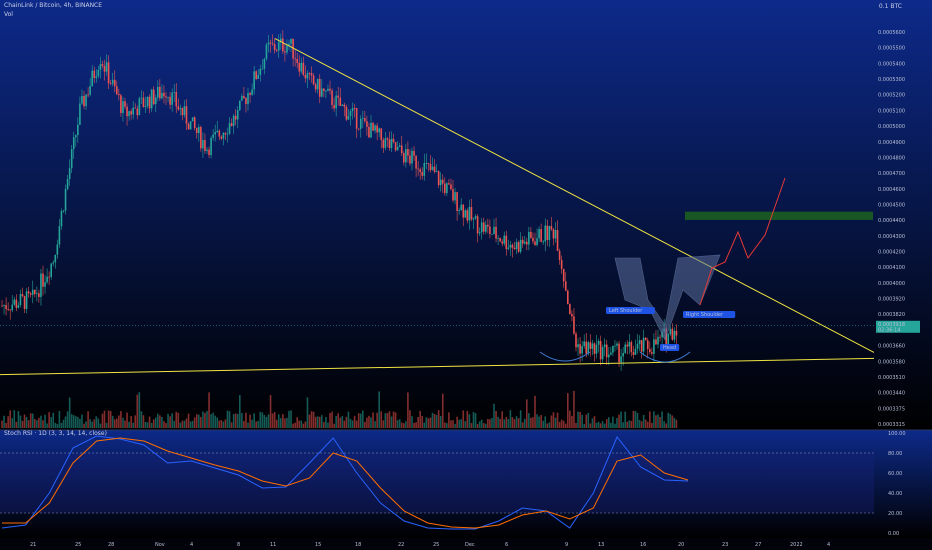  I want to click on price-tick-label: 0.0003820, so click(891, 315).